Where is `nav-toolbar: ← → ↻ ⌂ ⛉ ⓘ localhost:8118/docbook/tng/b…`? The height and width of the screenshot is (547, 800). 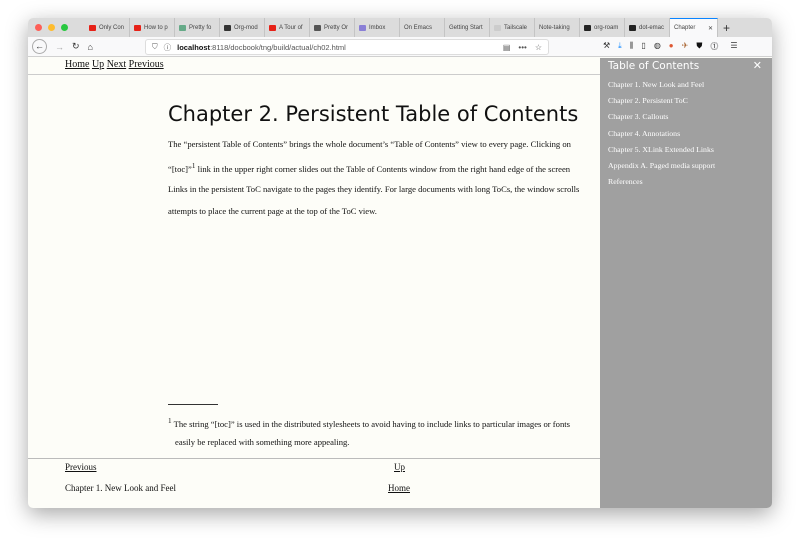
nav-toolbar: ← → ↻ ⌂ ⛉ ⓘ localhost:8118/docbook/tng/b… is located at coordinates (400, 47).